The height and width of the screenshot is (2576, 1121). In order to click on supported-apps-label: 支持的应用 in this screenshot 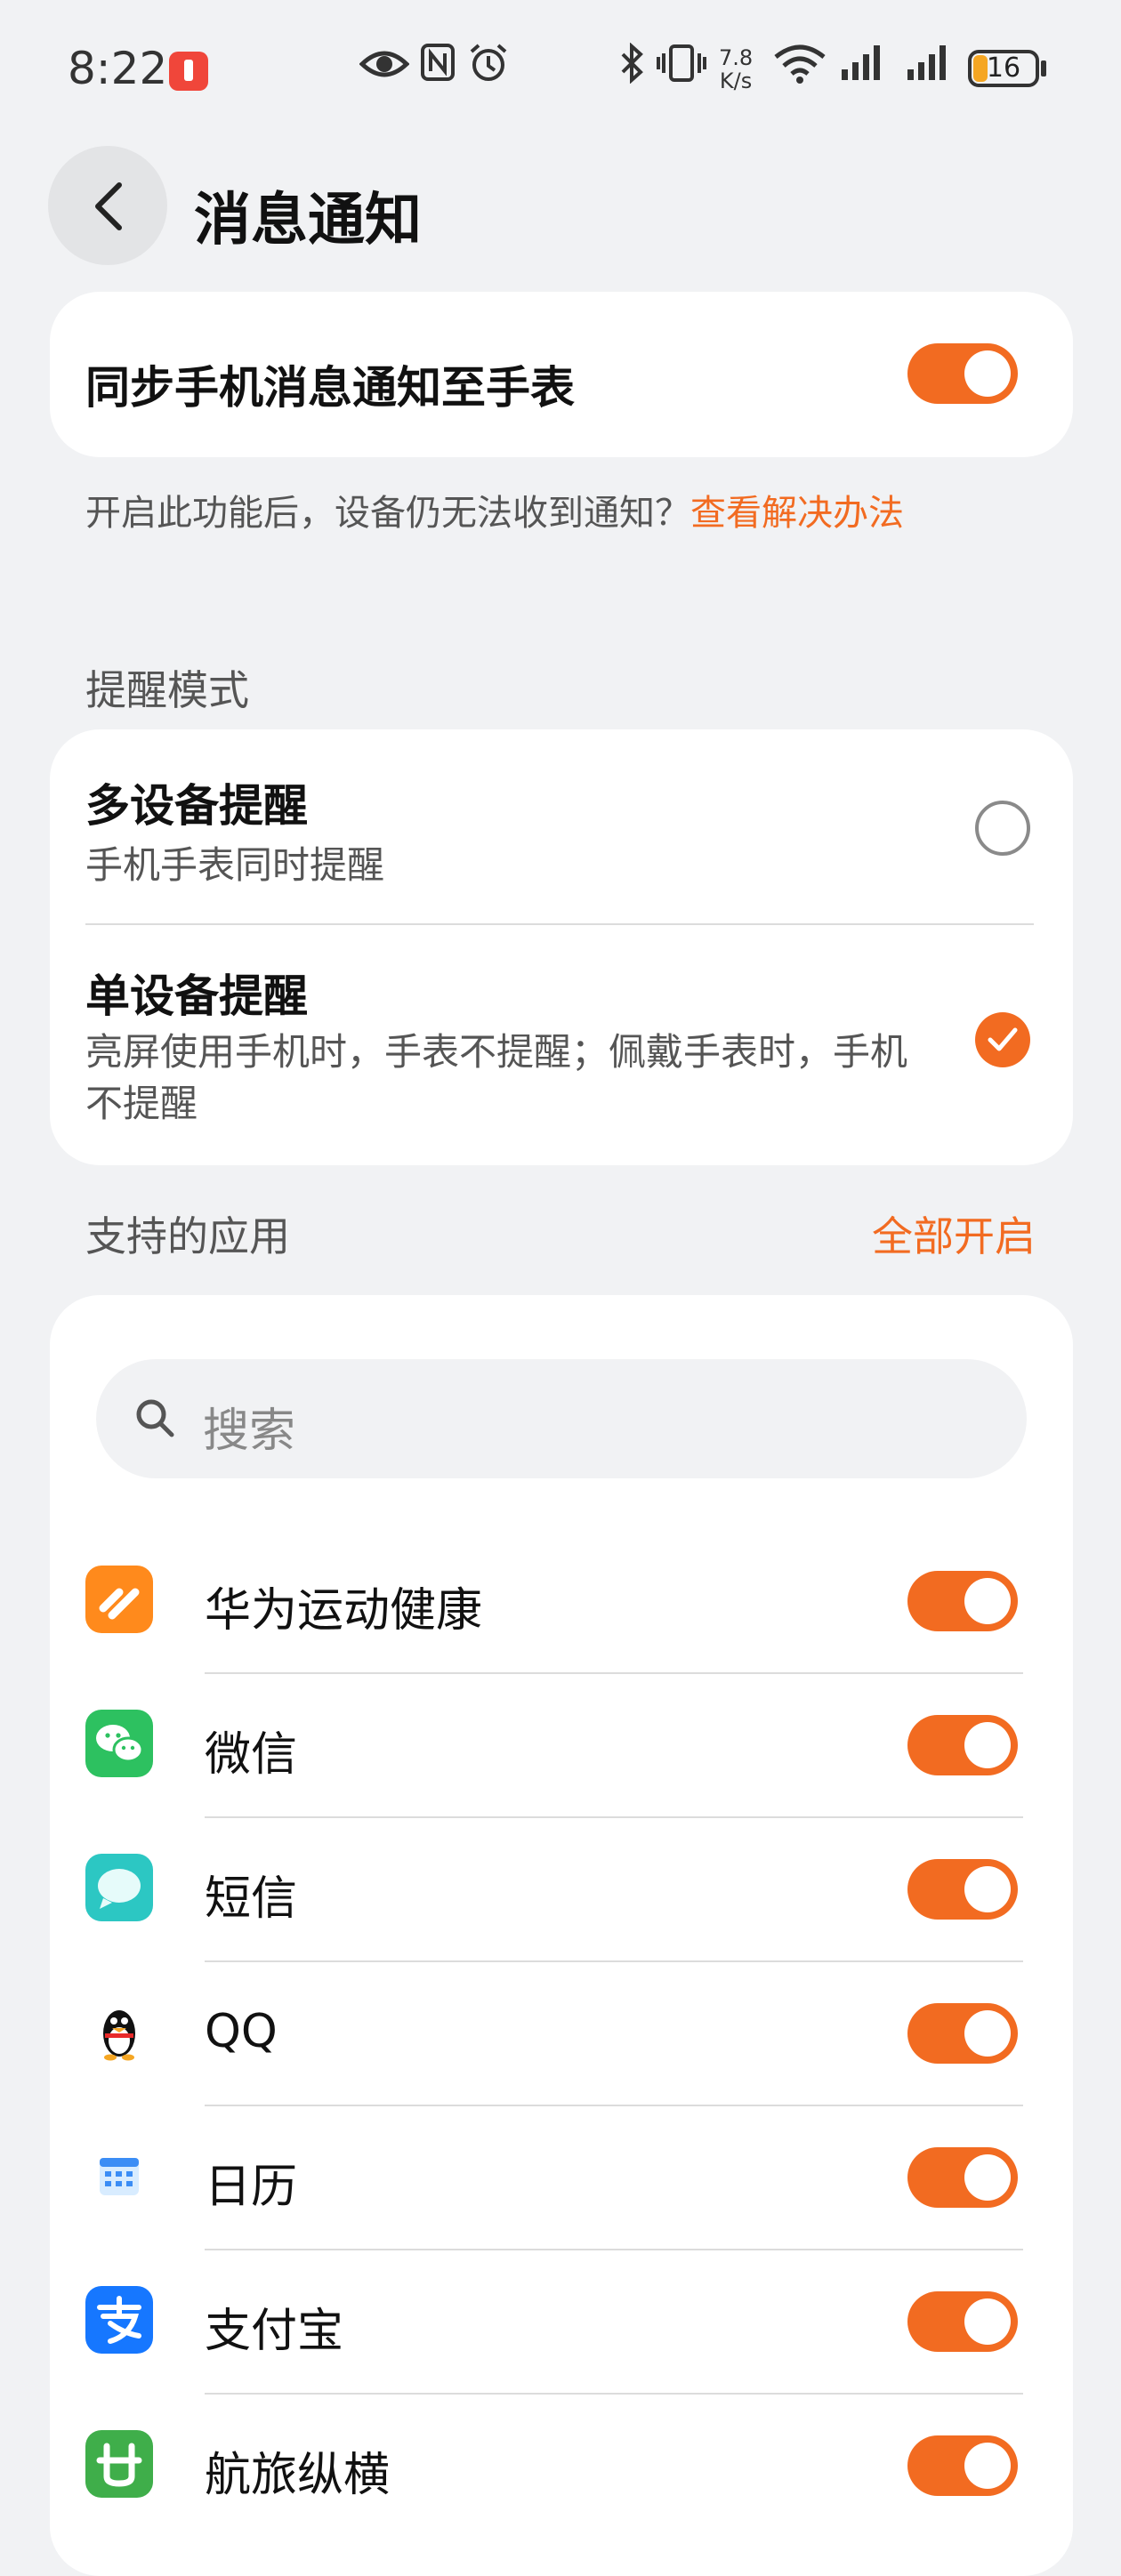, I will do `click(187, 1236)`.